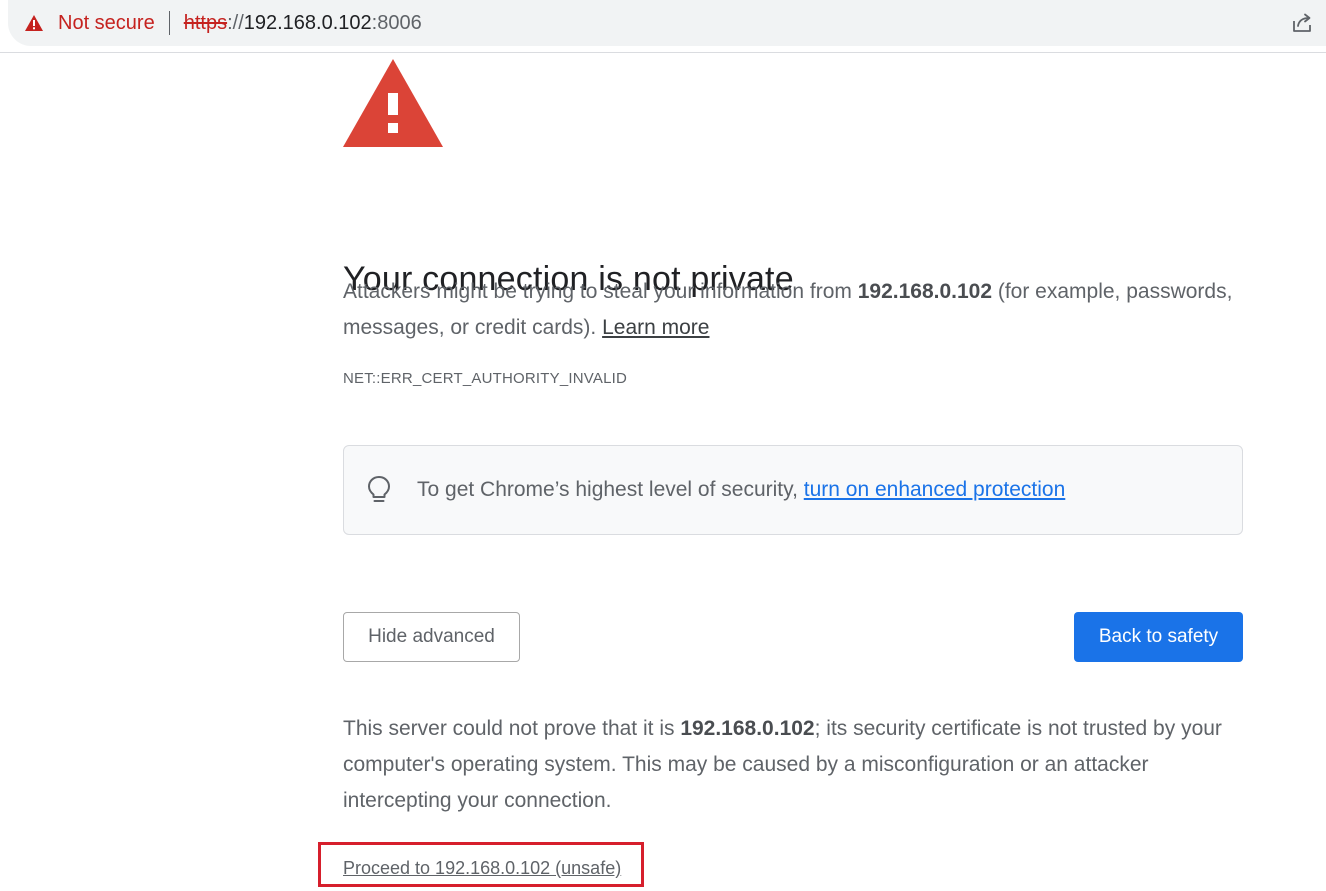  I want to click on lightbulb-icon, so click(379, 489).